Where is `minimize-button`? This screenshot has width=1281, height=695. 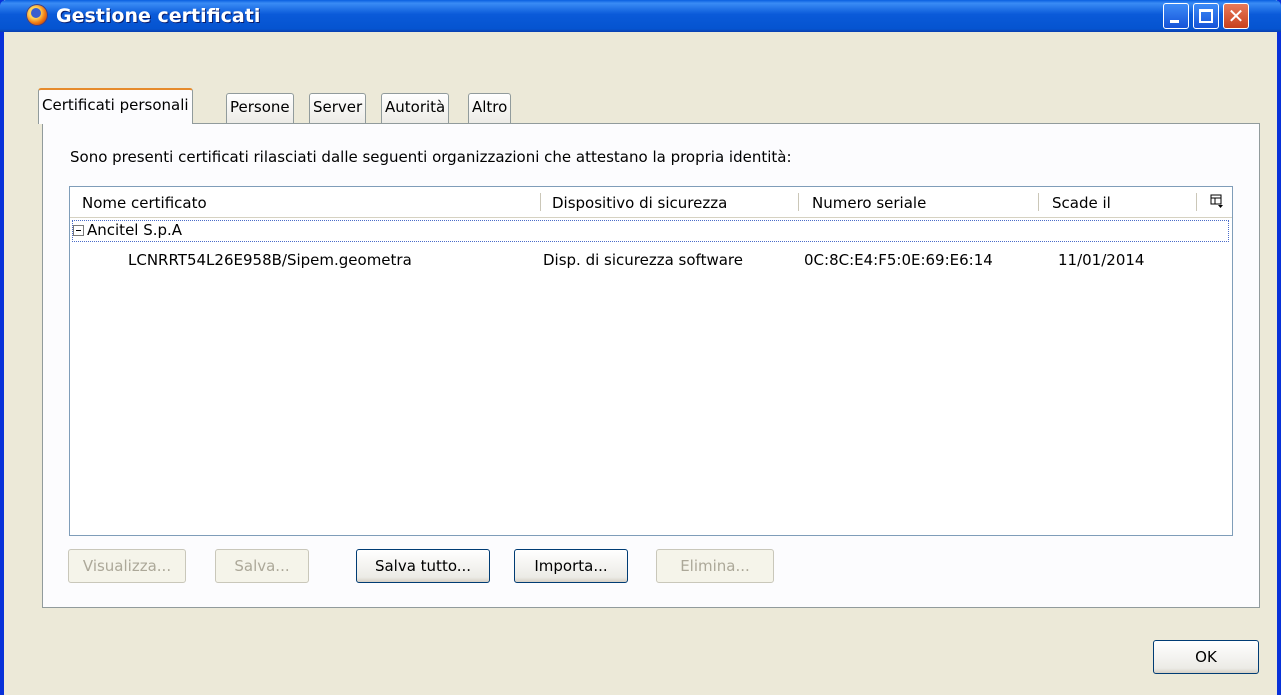
minimize-button is located at coordinates (1176, 16).